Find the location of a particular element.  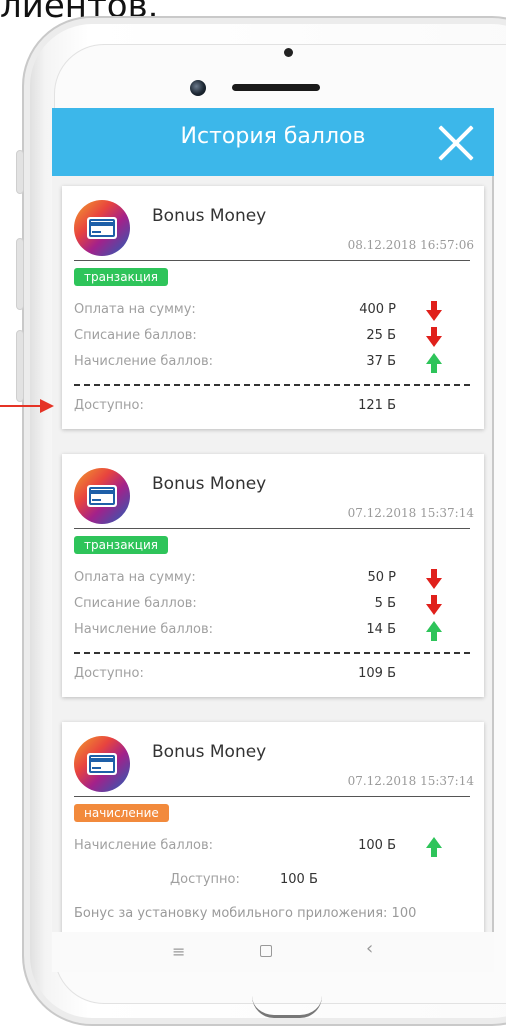

card-row: Начисление баллов: 100 Б is located at coordinates (272, 847).